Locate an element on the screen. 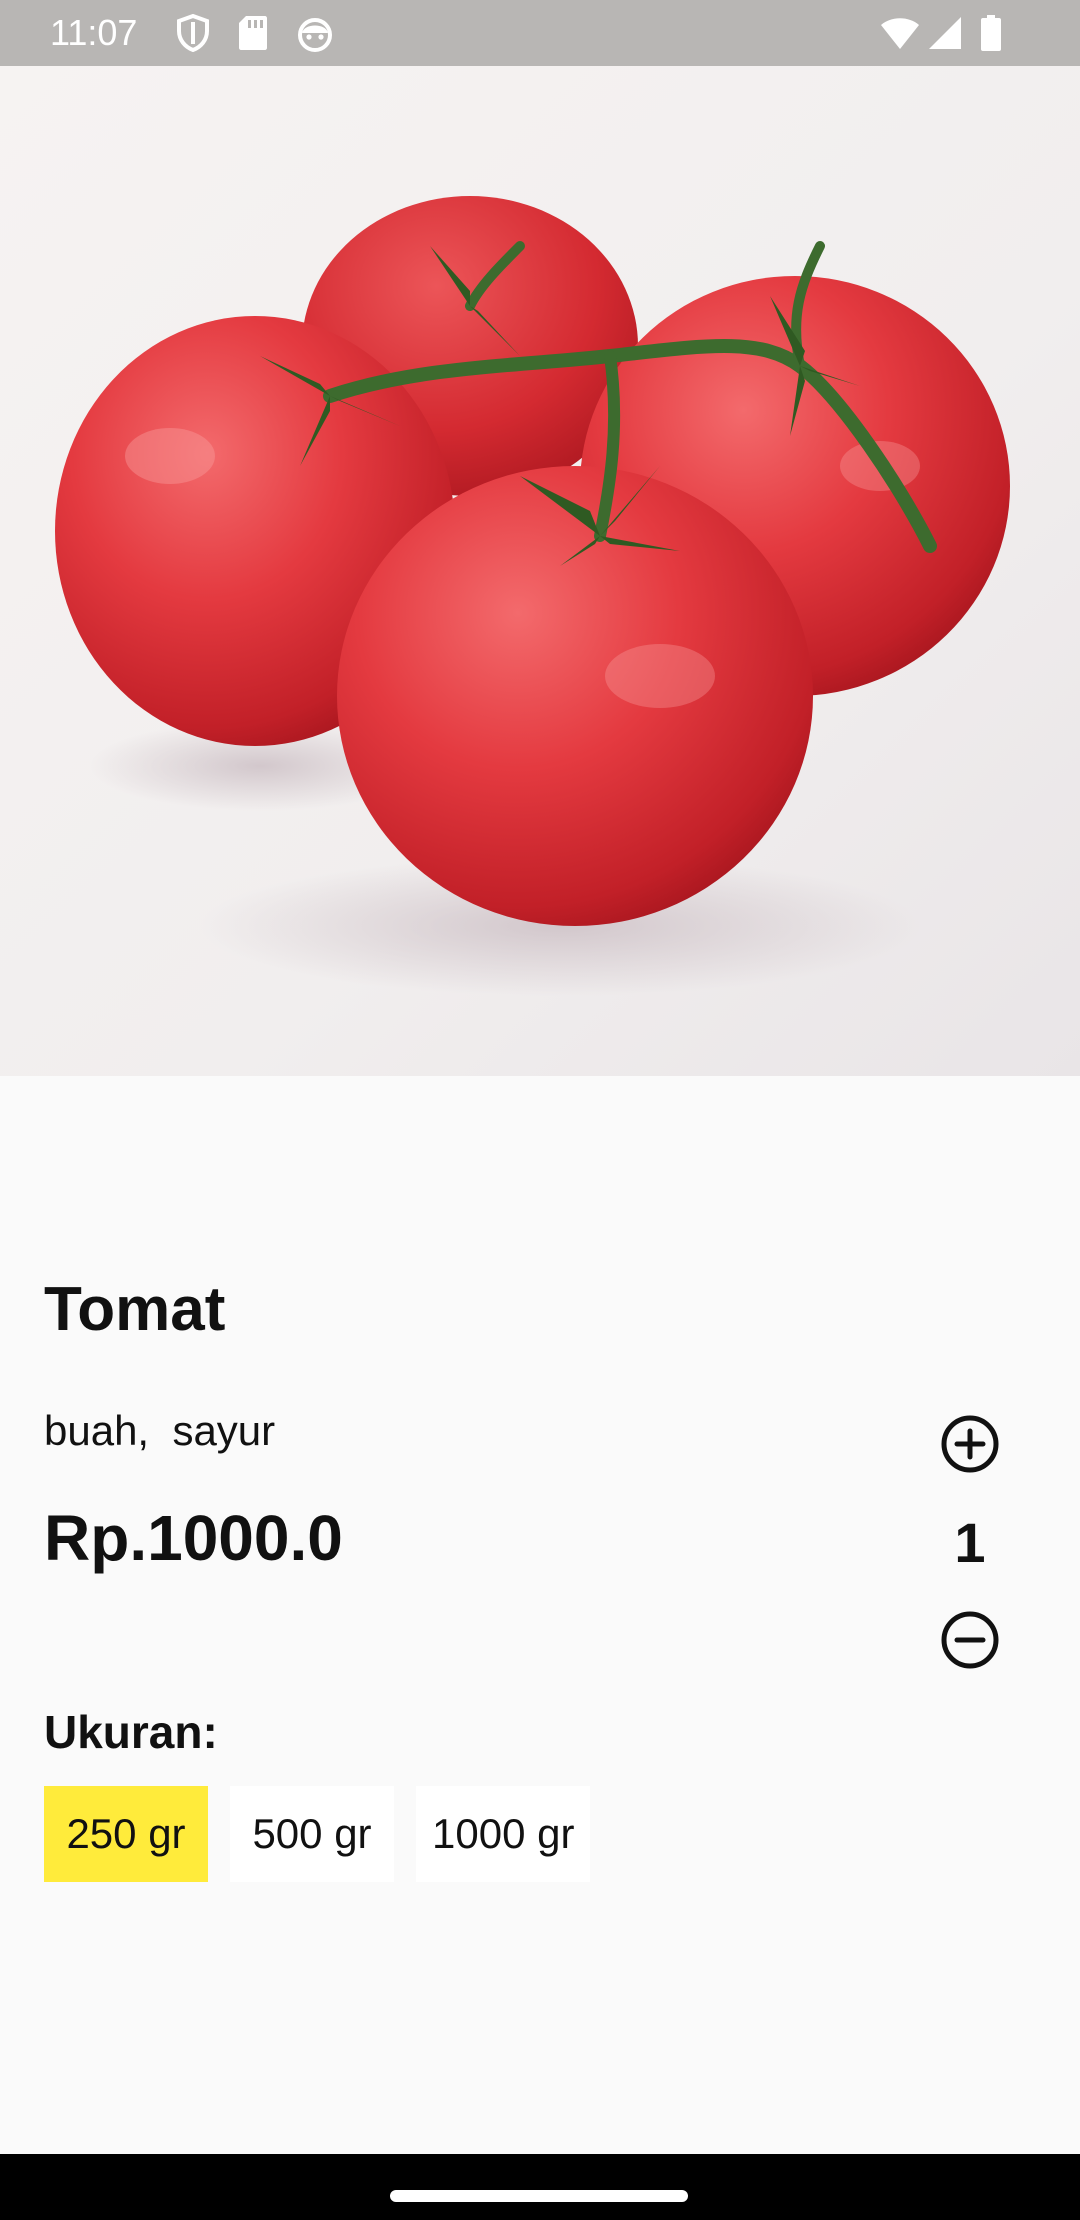 This screenshot has height=2220, width=1080. size-option-1000: 1000 gr is located at coordinates (503, 1834).